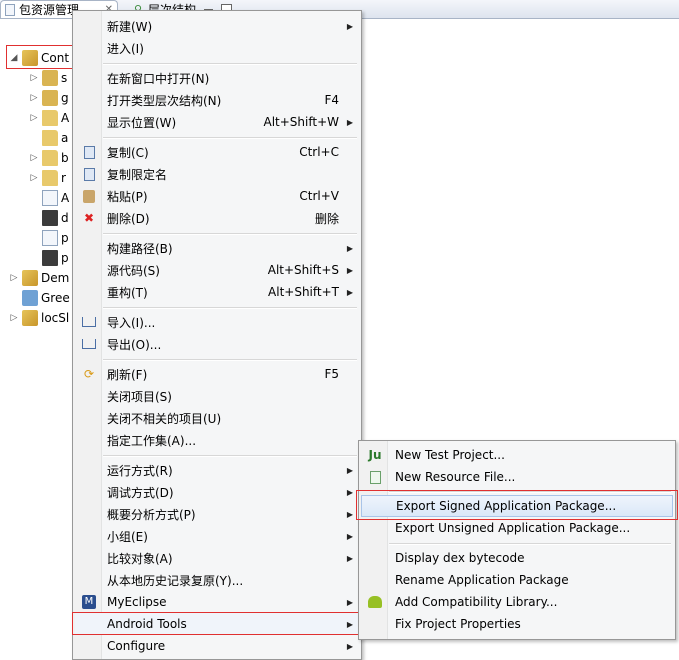 Image resolution: width=679 pixels, height=660 pixels. Describe the element at coordinates (49, 10) in the screenshot. I see `tab-label: 包资源管理` at that location.